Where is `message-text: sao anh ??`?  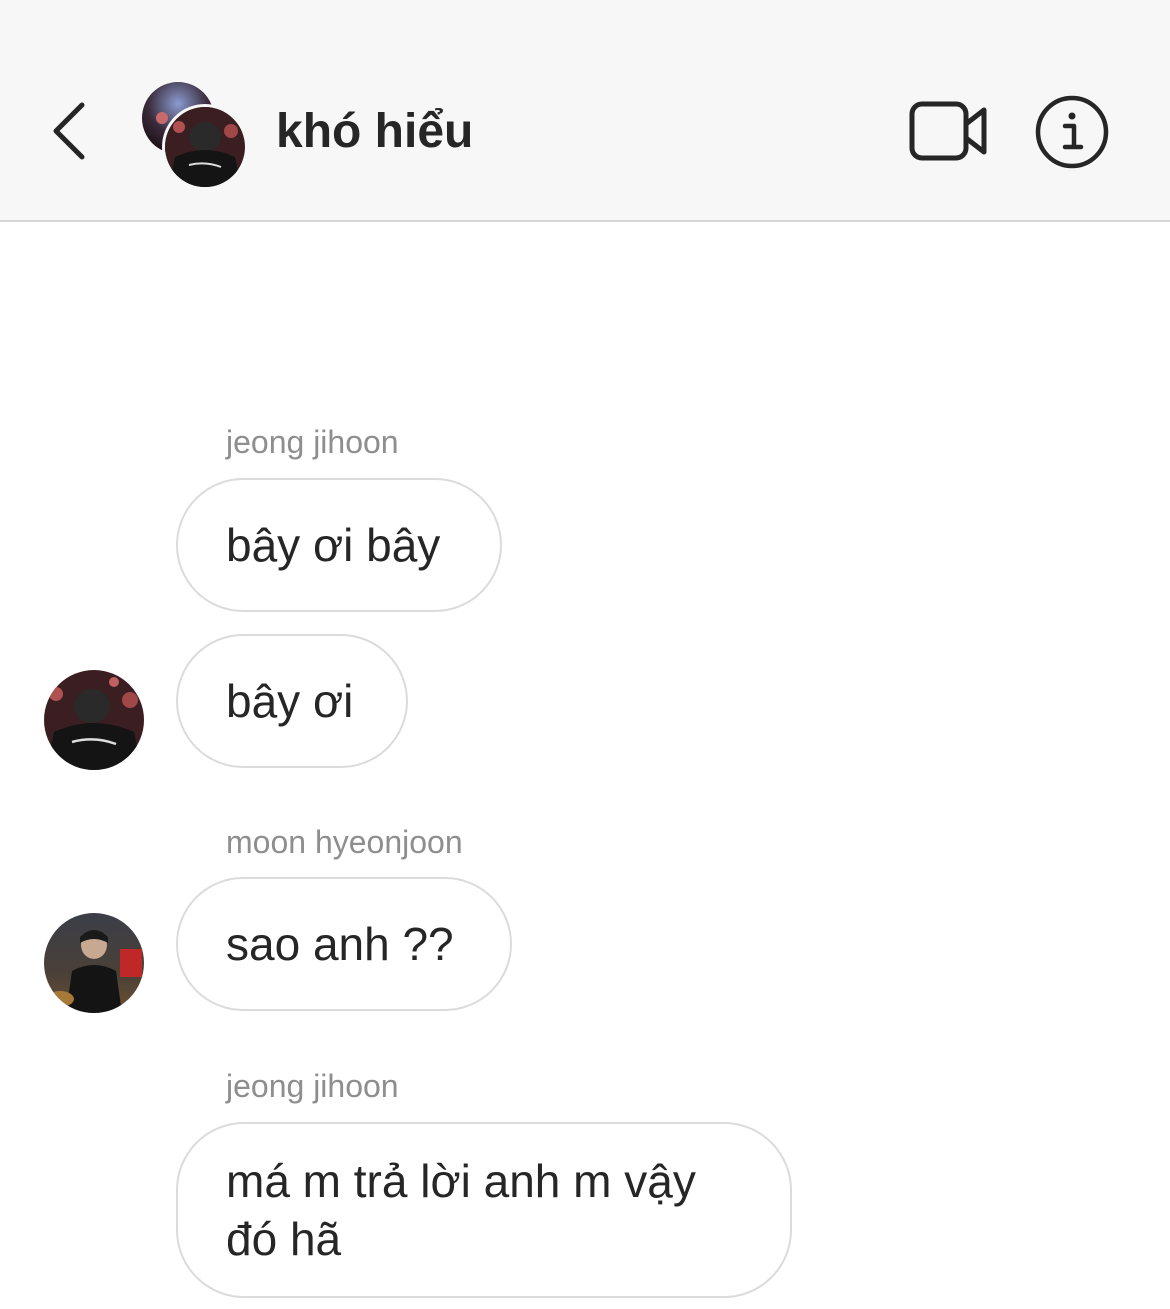
message-text: sao anh ?? is located at coordinates (340, 944).